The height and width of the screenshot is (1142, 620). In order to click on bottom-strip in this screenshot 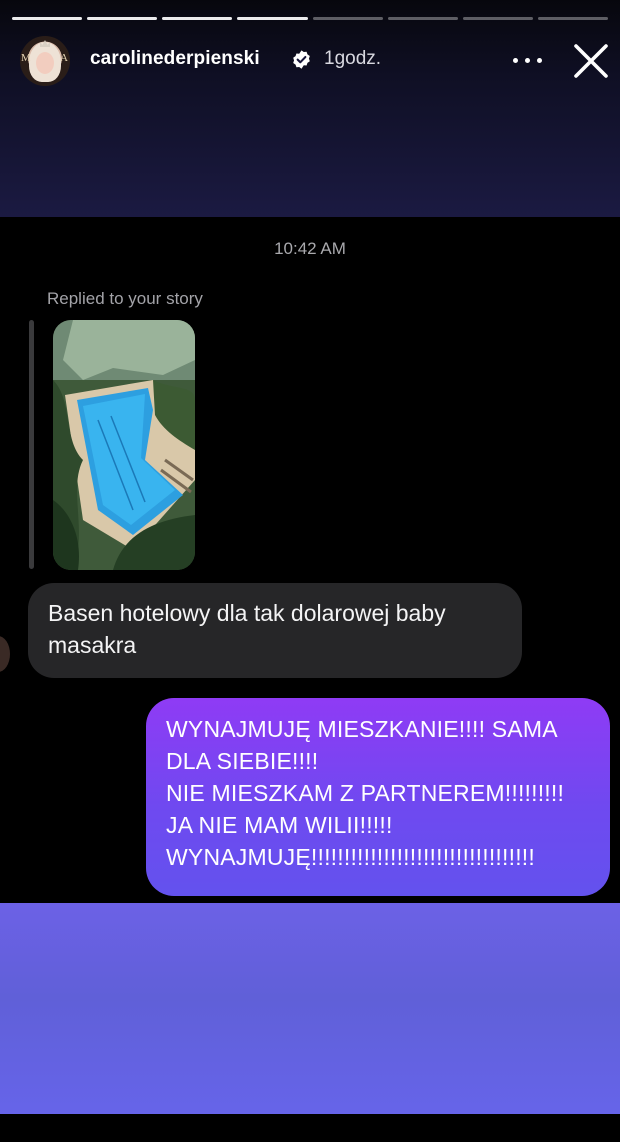, I will do `click(310, 1128)`.